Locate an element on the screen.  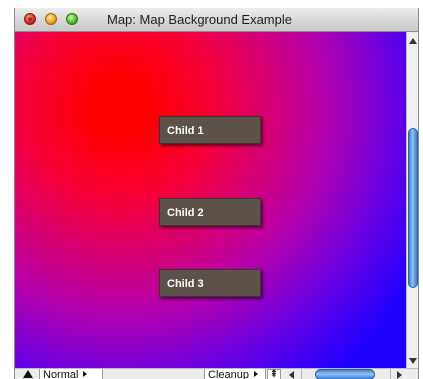
view-mode-label: Normal is located at coordinates (61, 374).